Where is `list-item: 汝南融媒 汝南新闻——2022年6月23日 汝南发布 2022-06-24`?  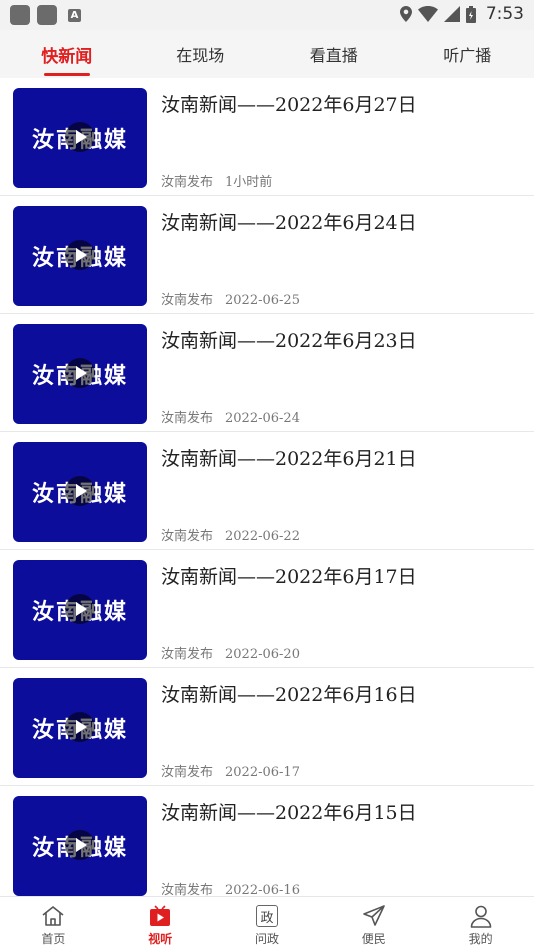
list-item: 汝南融媒 汝南新闻——2022年6月23日 汝南发布 2022-06-24 is located at coordinates (267, 373).